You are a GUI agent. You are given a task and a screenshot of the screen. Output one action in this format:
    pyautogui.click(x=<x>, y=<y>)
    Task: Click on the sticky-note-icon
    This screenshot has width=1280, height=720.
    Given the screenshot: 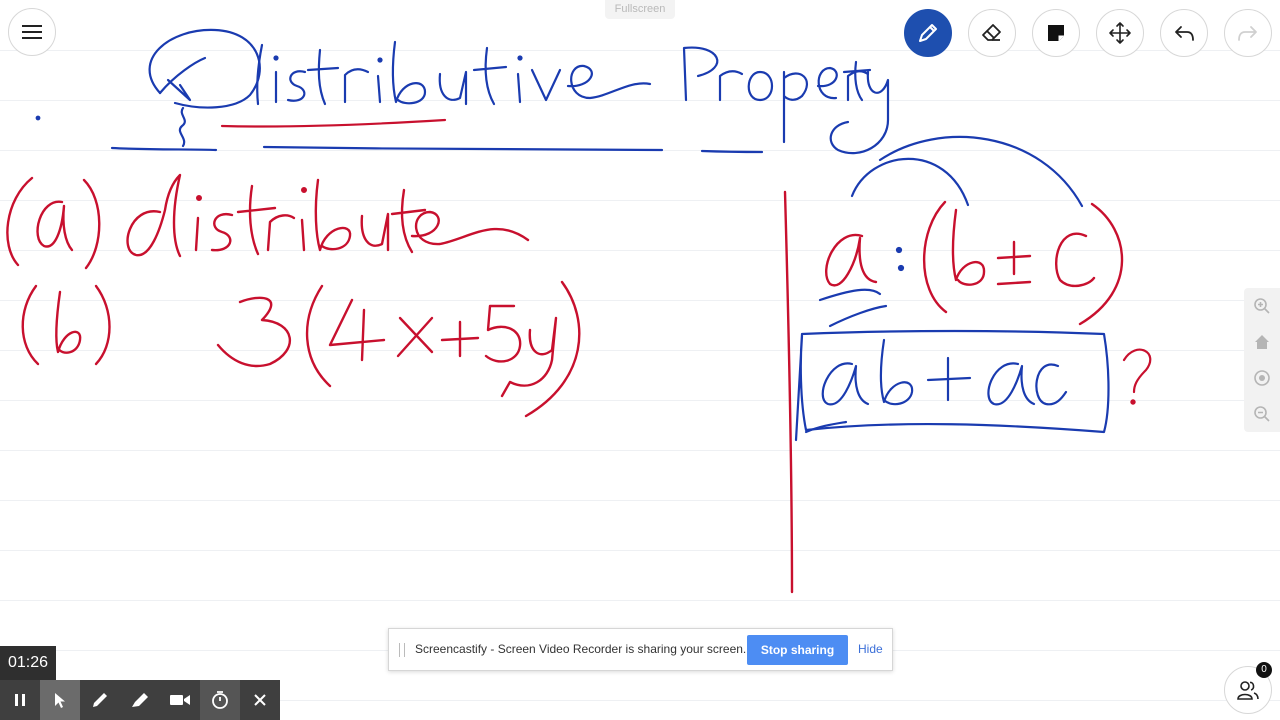 What is the action you would take?
    pyautogui.click(x=1056, y=33)
    